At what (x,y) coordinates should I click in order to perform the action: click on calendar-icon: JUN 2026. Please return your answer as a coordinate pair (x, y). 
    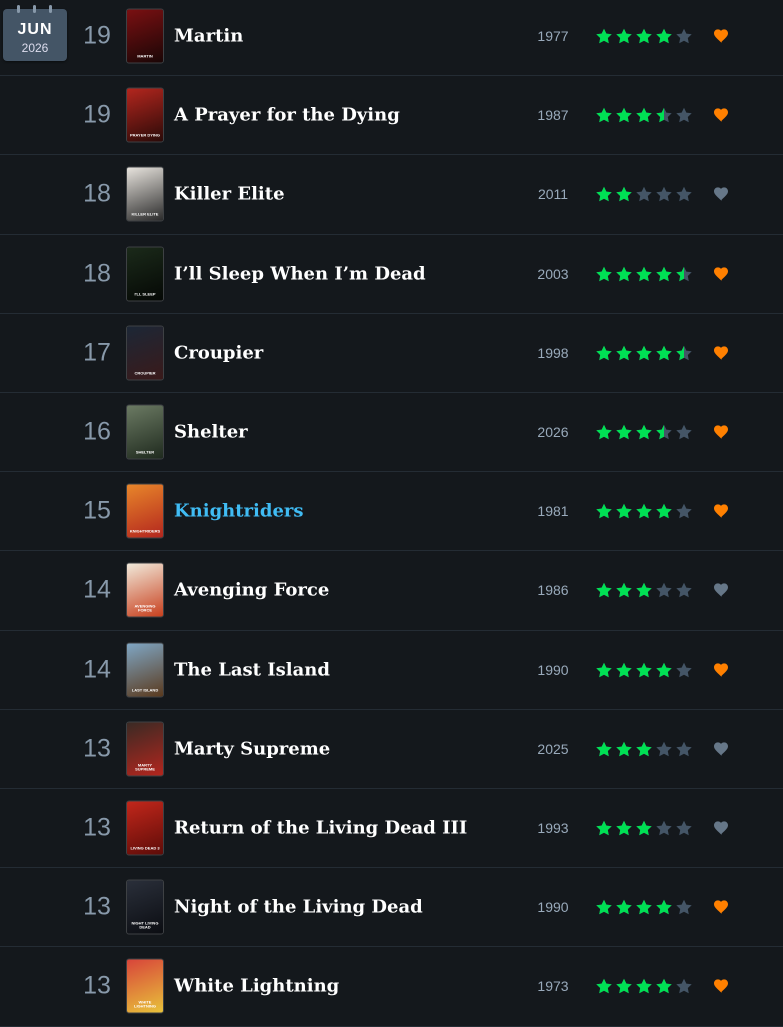
    Looking at the image, I should click on (35, 33).